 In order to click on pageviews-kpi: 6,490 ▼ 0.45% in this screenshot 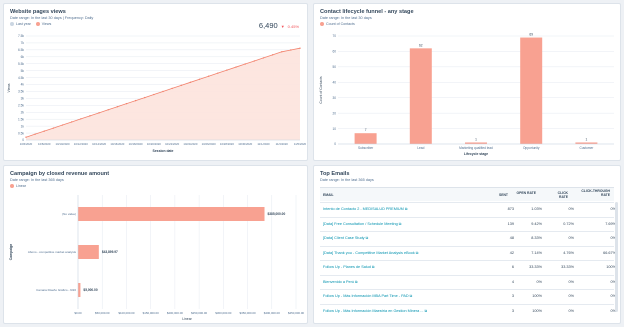, I will do `click(279, 25)`.